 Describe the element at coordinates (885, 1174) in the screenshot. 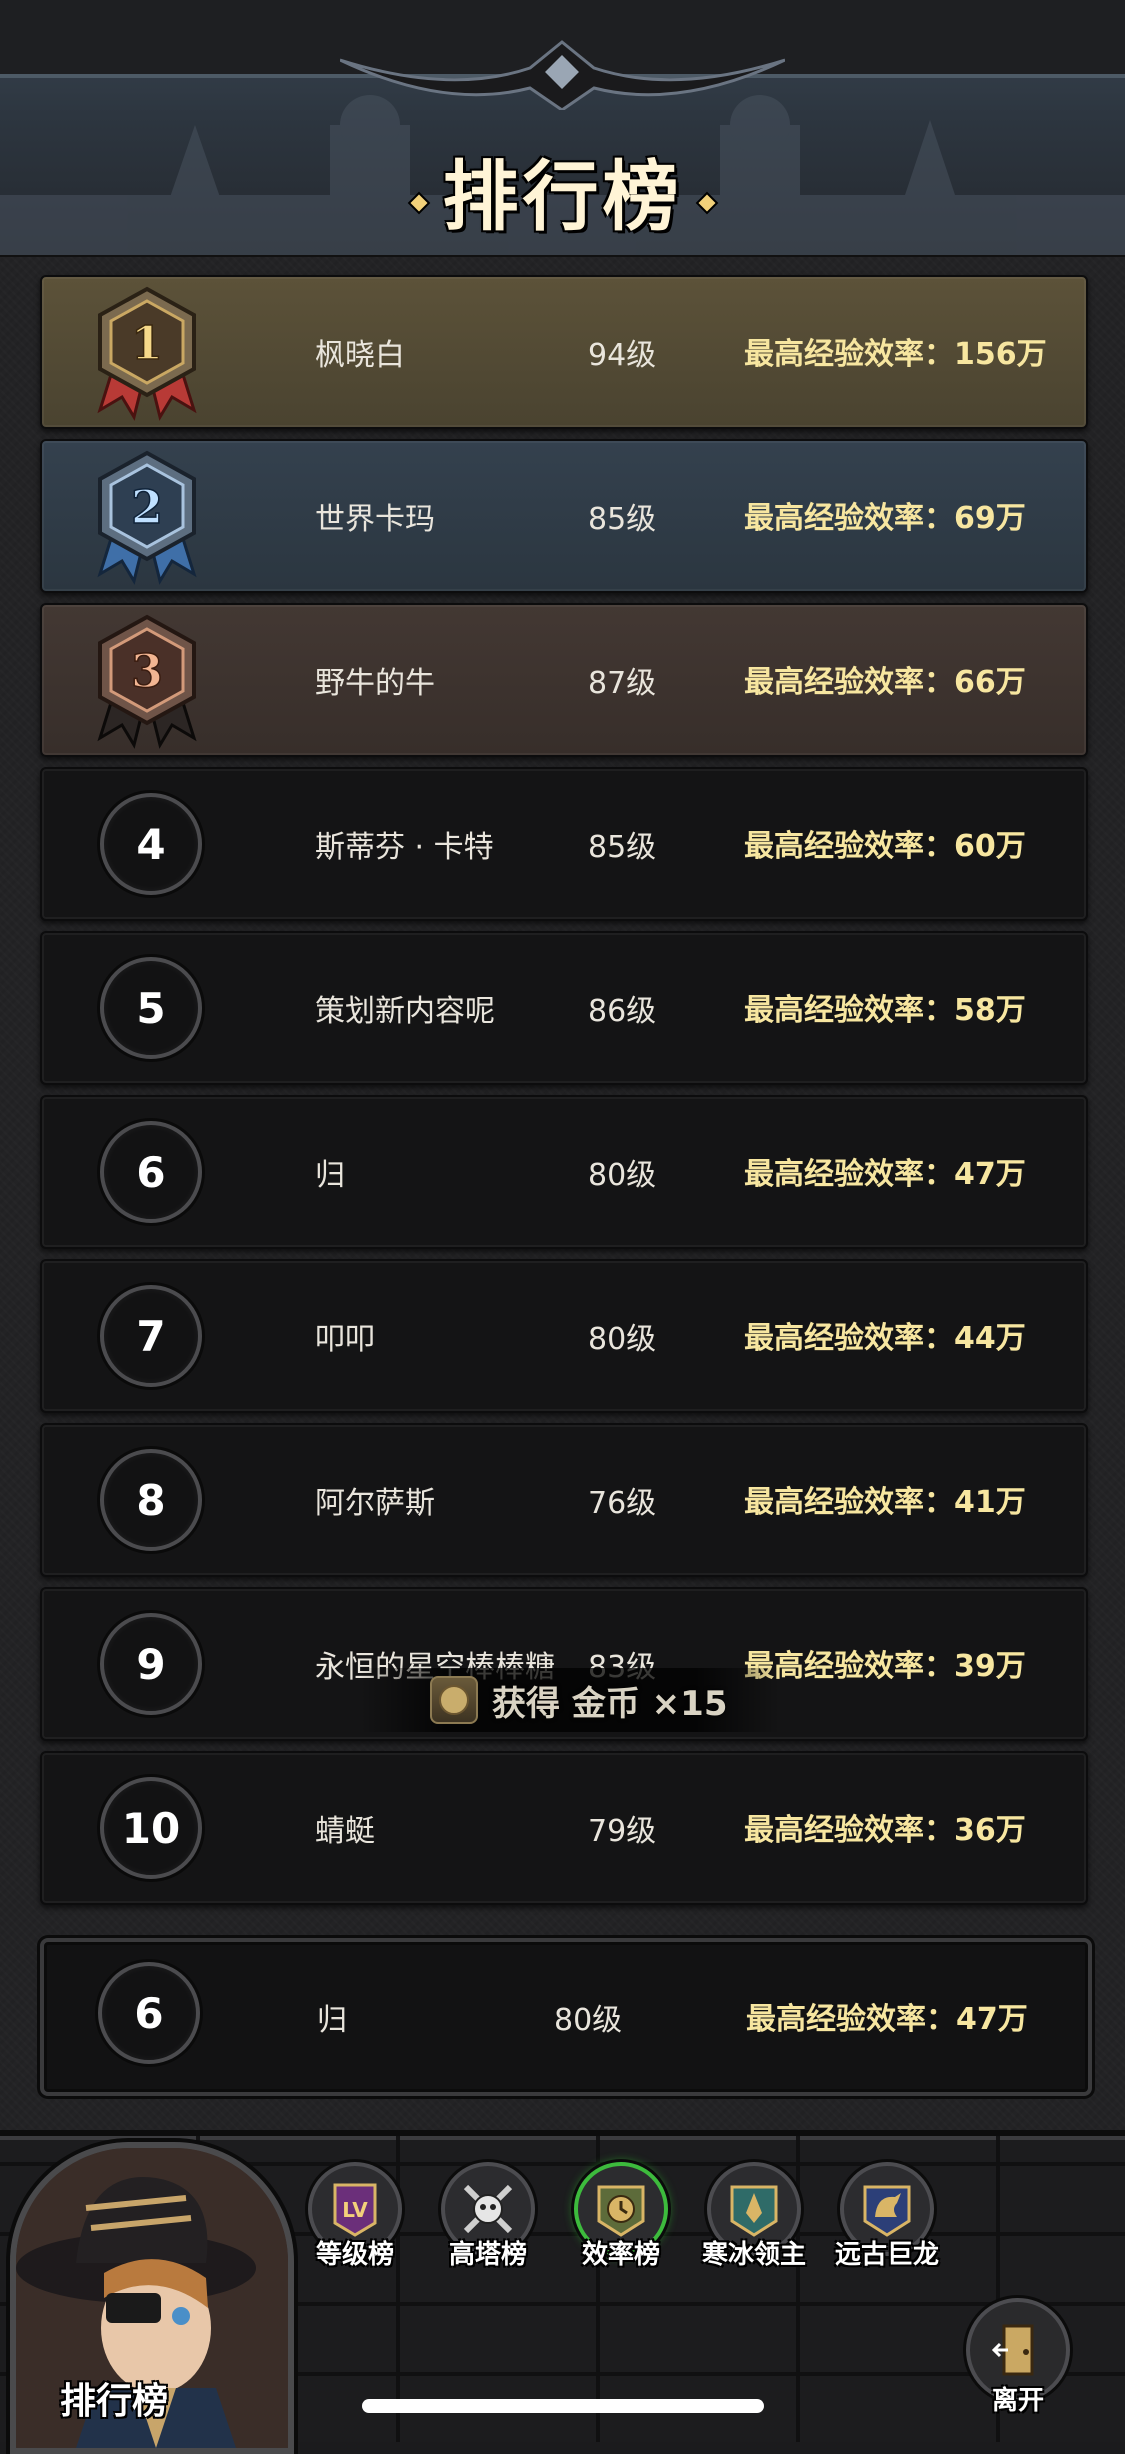

I see `max-exp-efficiency: 最高经验效率：47万` at that location.